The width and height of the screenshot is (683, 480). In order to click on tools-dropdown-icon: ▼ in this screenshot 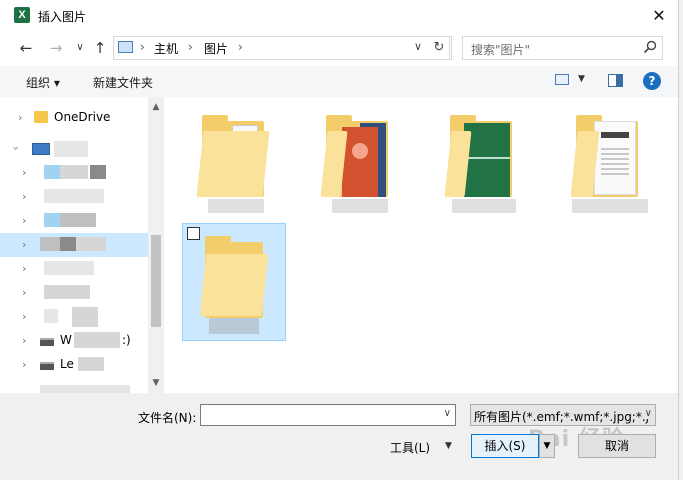, I will do `click(448, 446)`.